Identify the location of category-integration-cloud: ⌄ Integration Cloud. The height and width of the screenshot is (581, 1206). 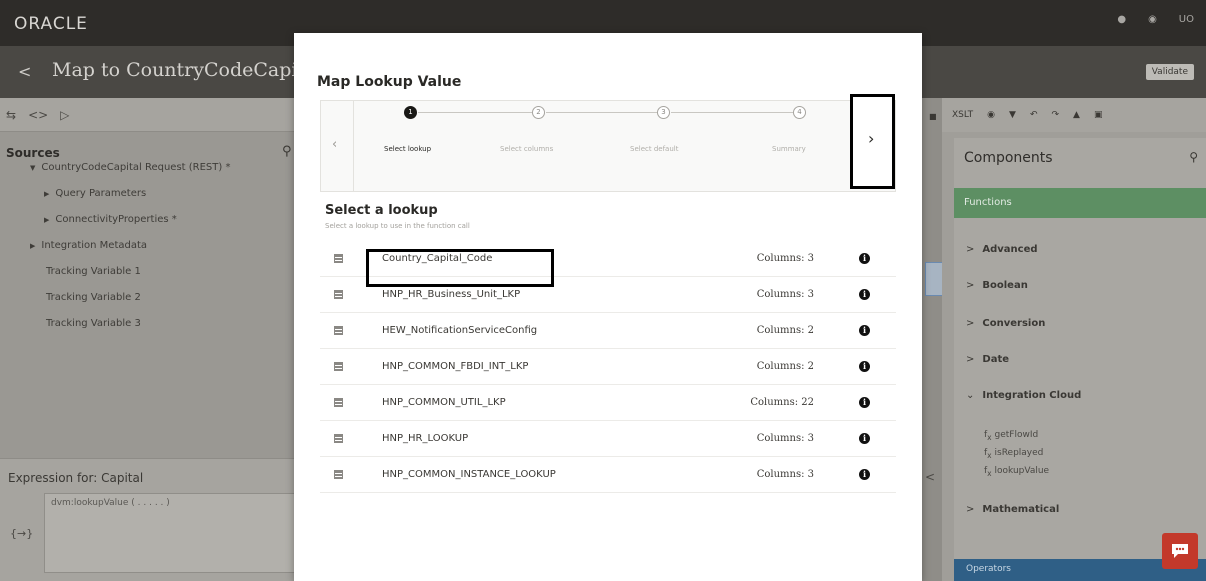
(1023, 395).